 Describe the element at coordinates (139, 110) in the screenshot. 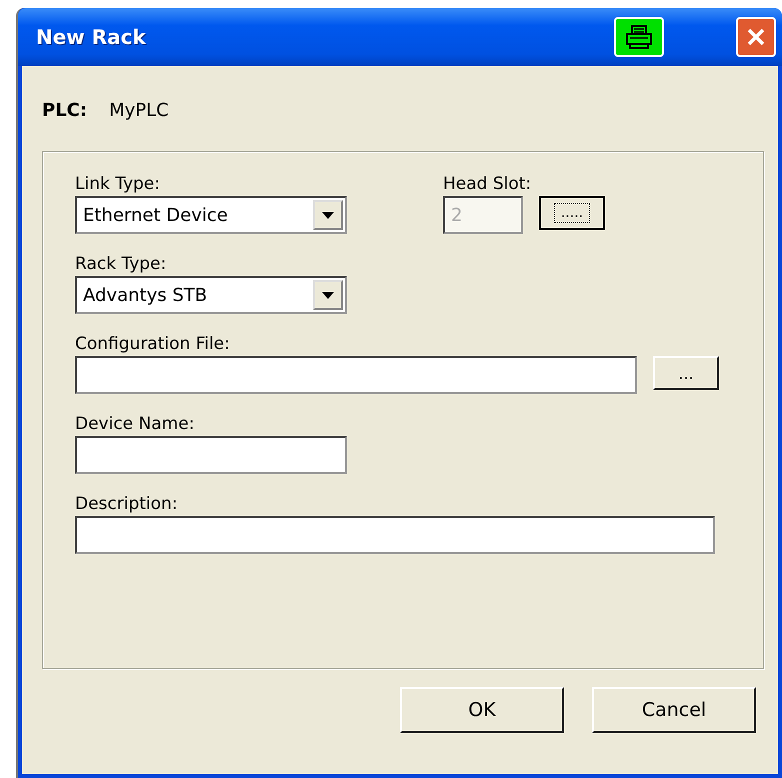

I see `plc-value: MyPLC` at that location.